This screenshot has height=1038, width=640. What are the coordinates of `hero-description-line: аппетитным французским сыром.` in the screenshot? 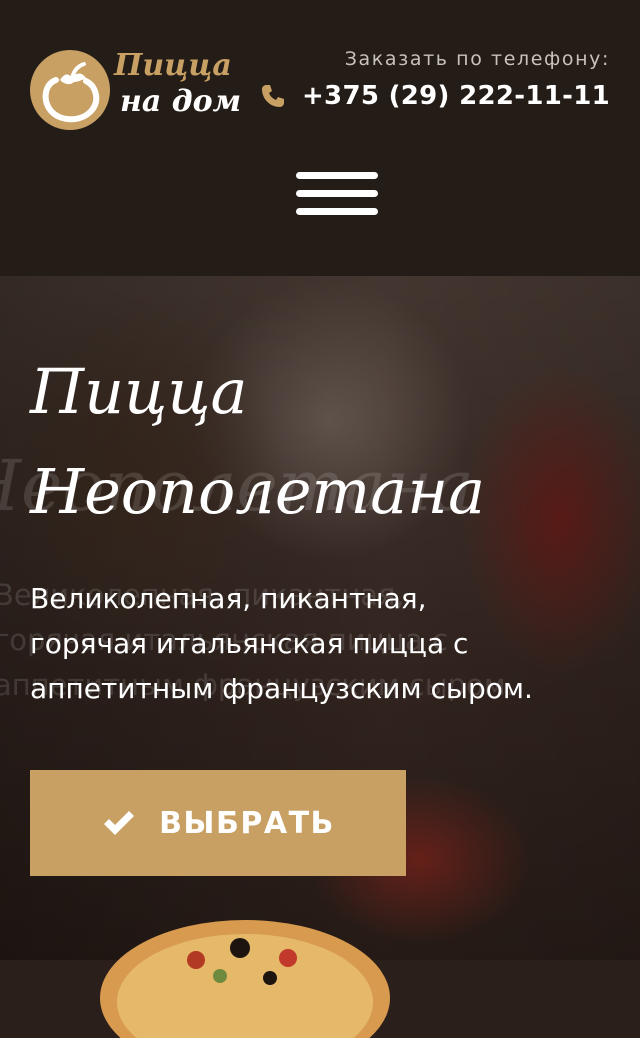 It's located at (281, 688).